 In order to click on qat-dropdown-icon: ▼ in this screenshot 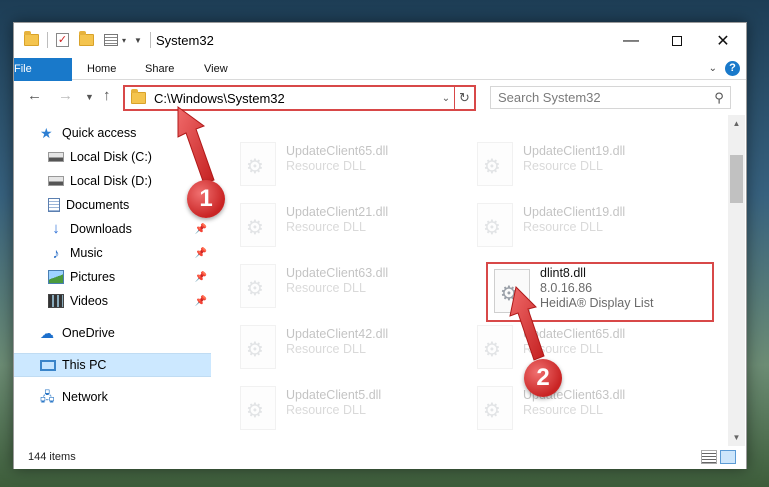, I will do `click(138, 40)`.